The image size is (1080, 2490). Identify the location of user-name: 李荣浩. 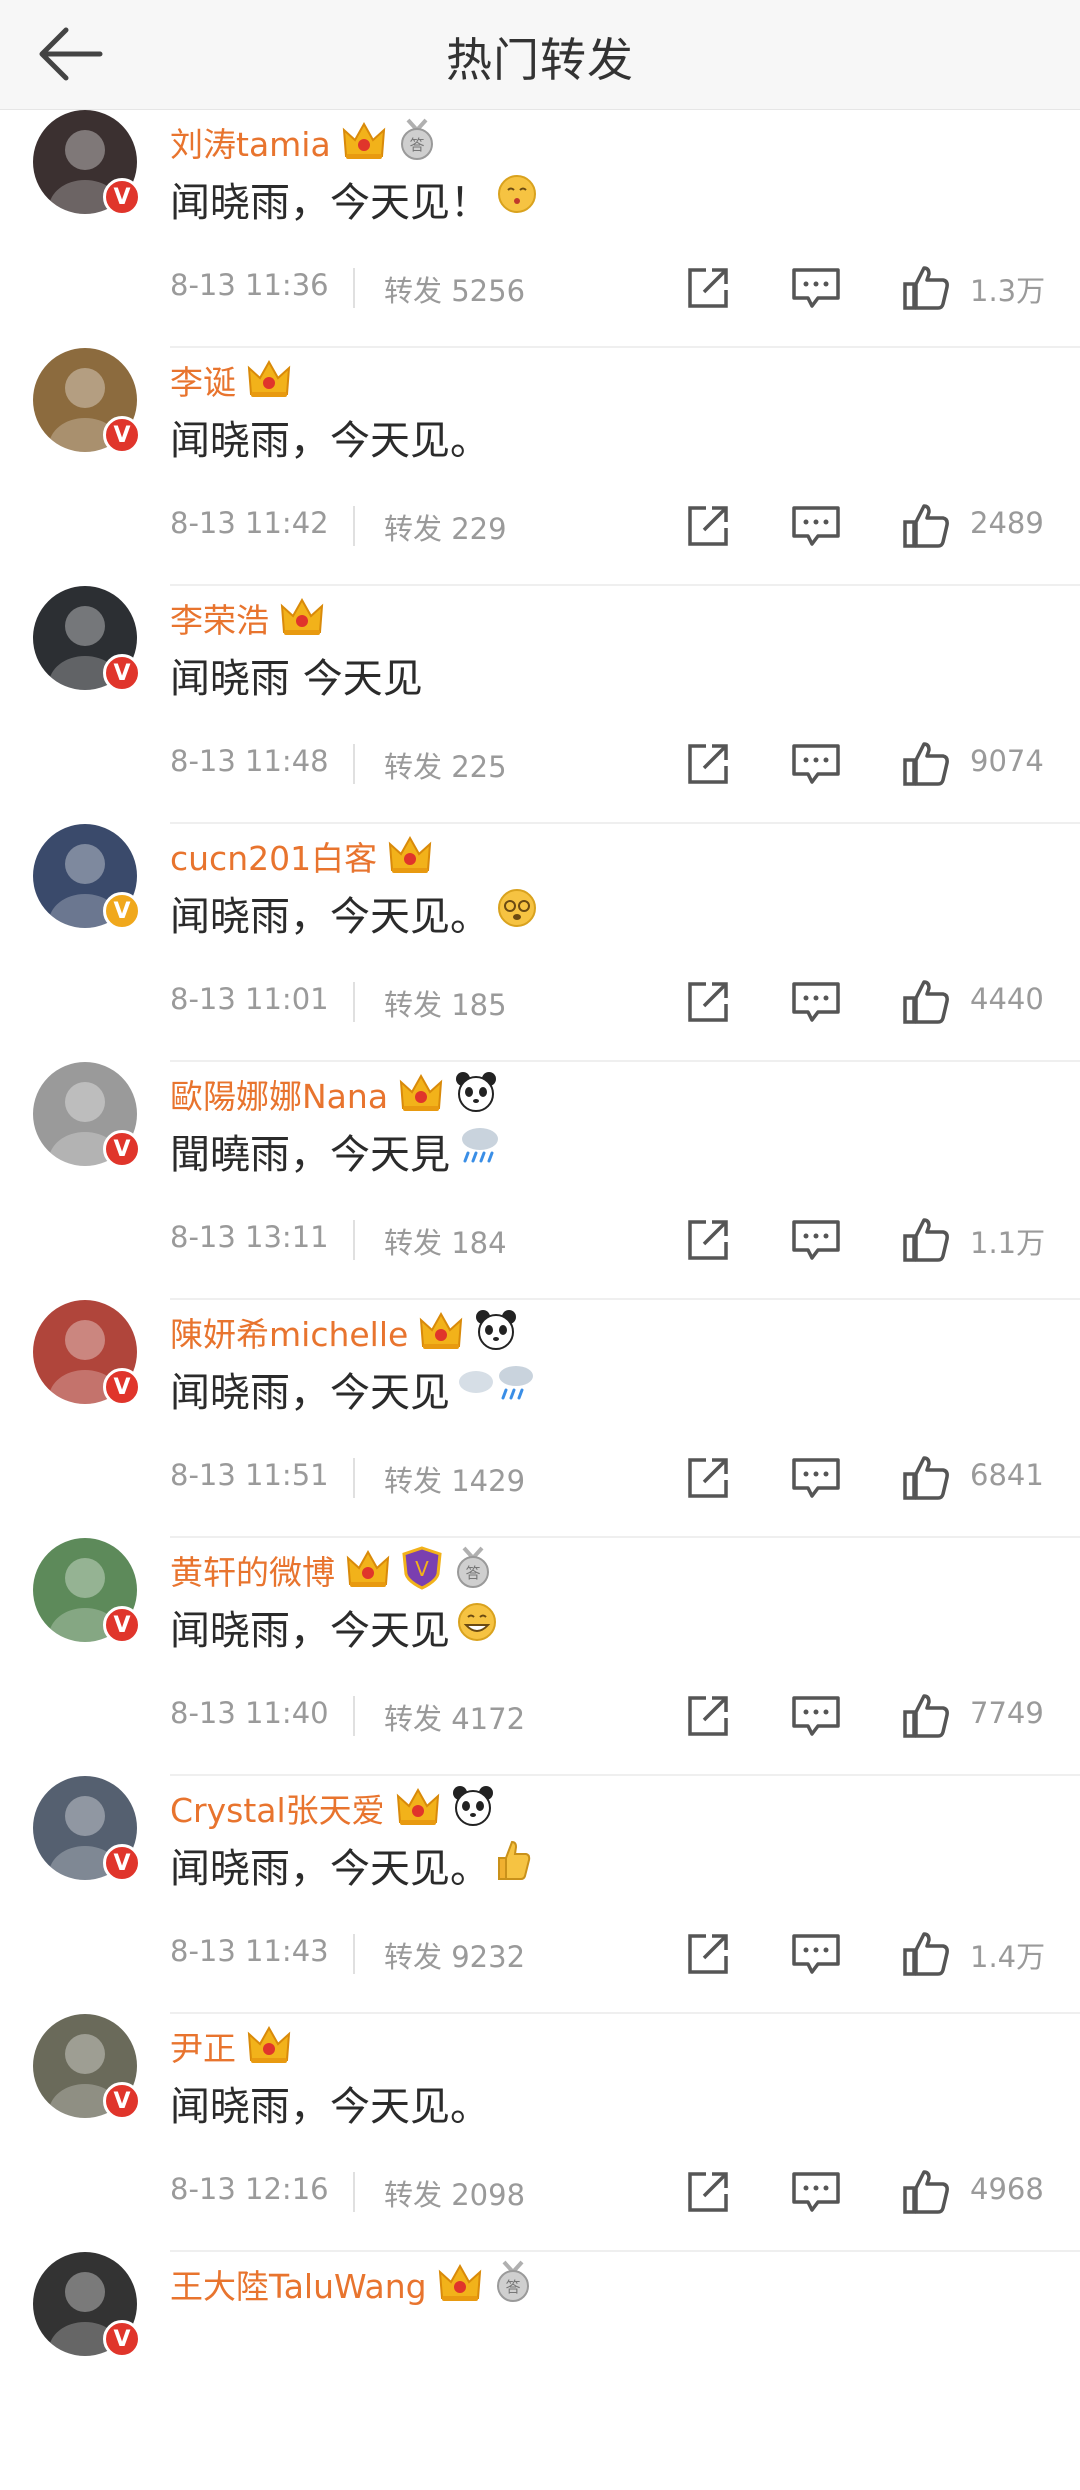
(219, 618).